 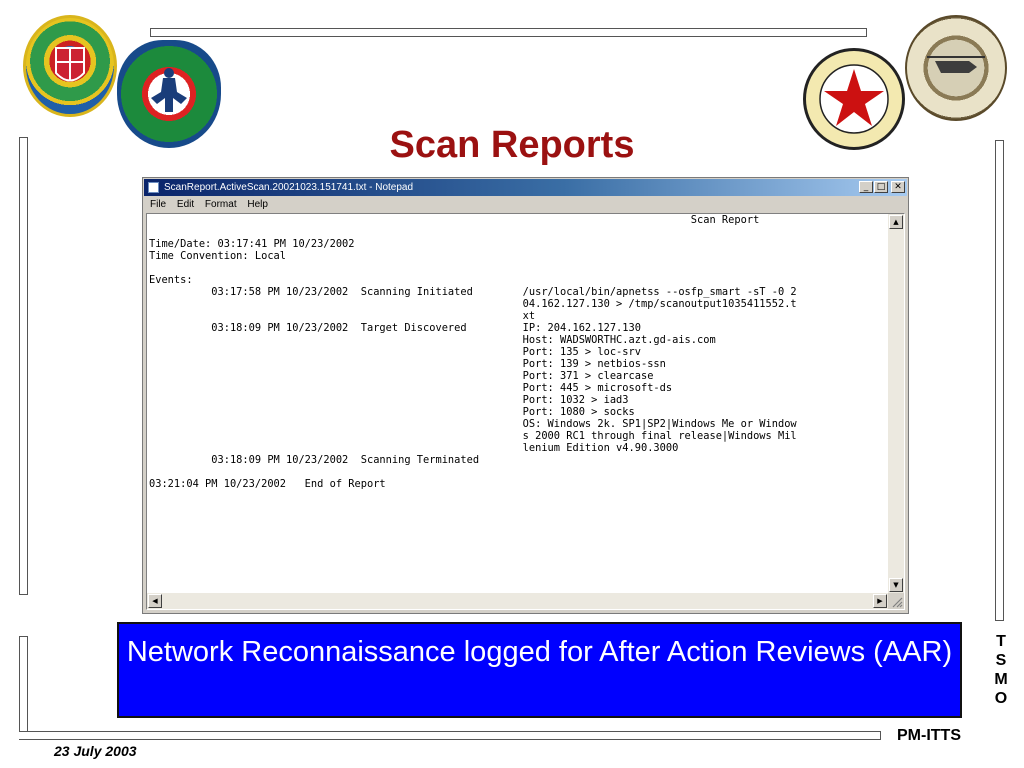 I want to click on vertical-scrollbar: ▲ ▼, so click(x=896, y=403).